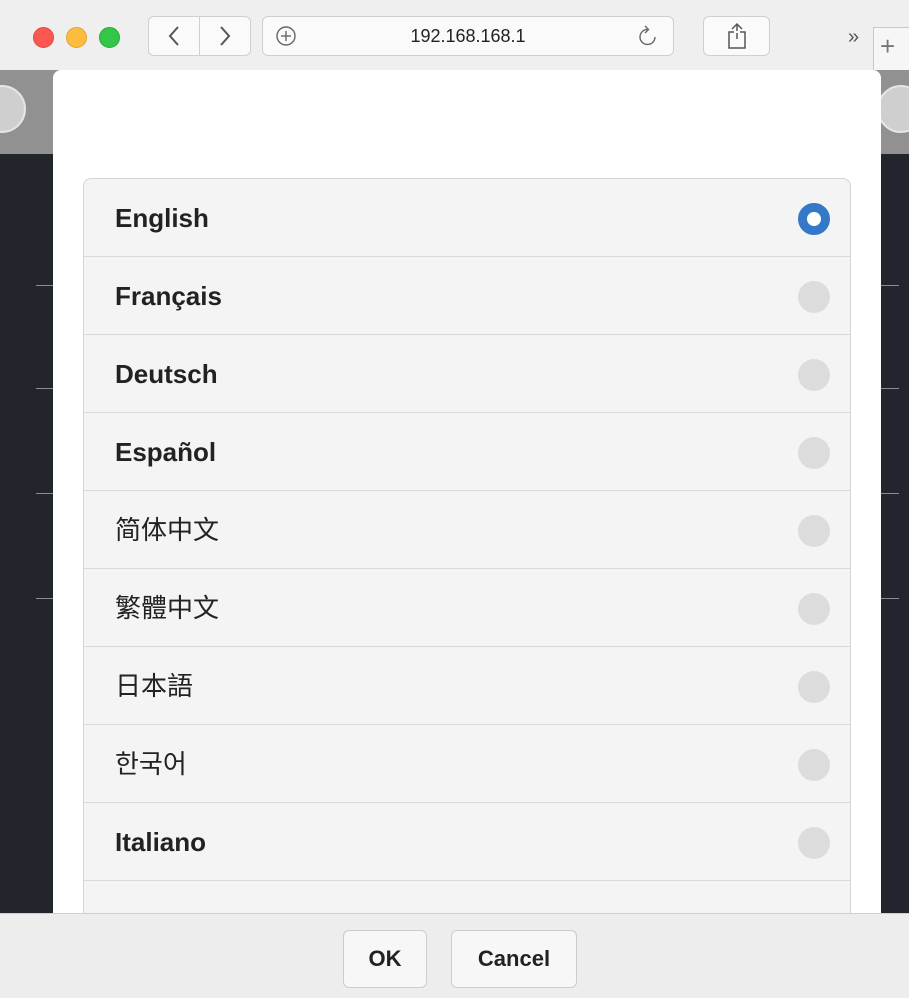 The image size is (909, 998). I want to click on reload-icon, so click(648, 38).